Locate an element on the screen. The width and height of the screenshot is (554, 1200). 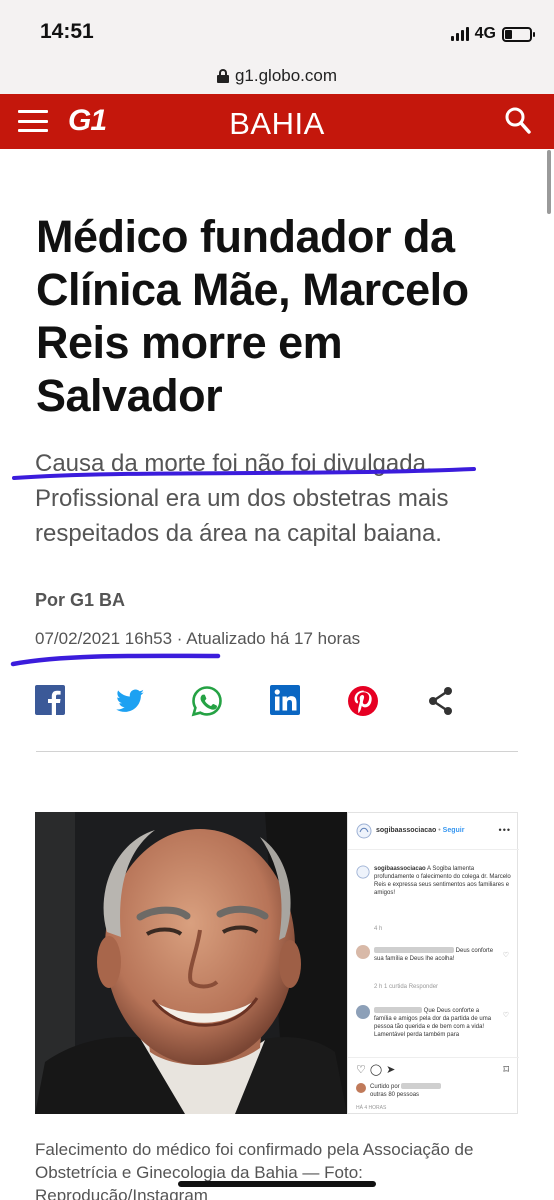
clock: 14:51 is located at coordinates (67, 31).